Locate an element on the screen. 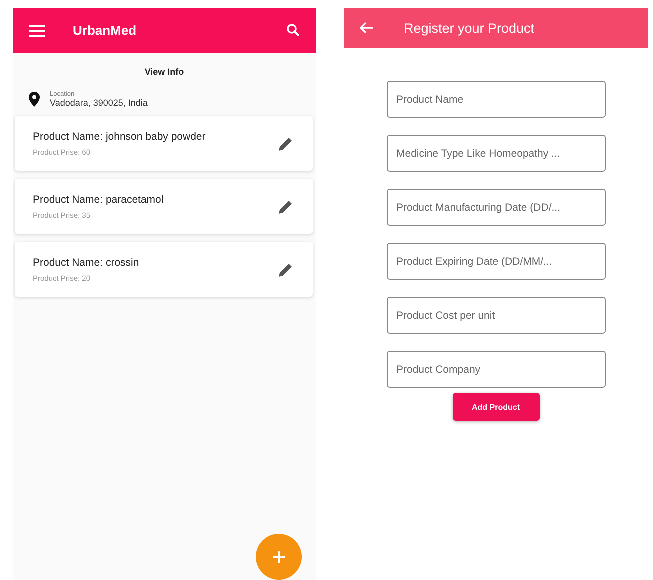  back-arrow-icon is located at coordinates (366, 28).